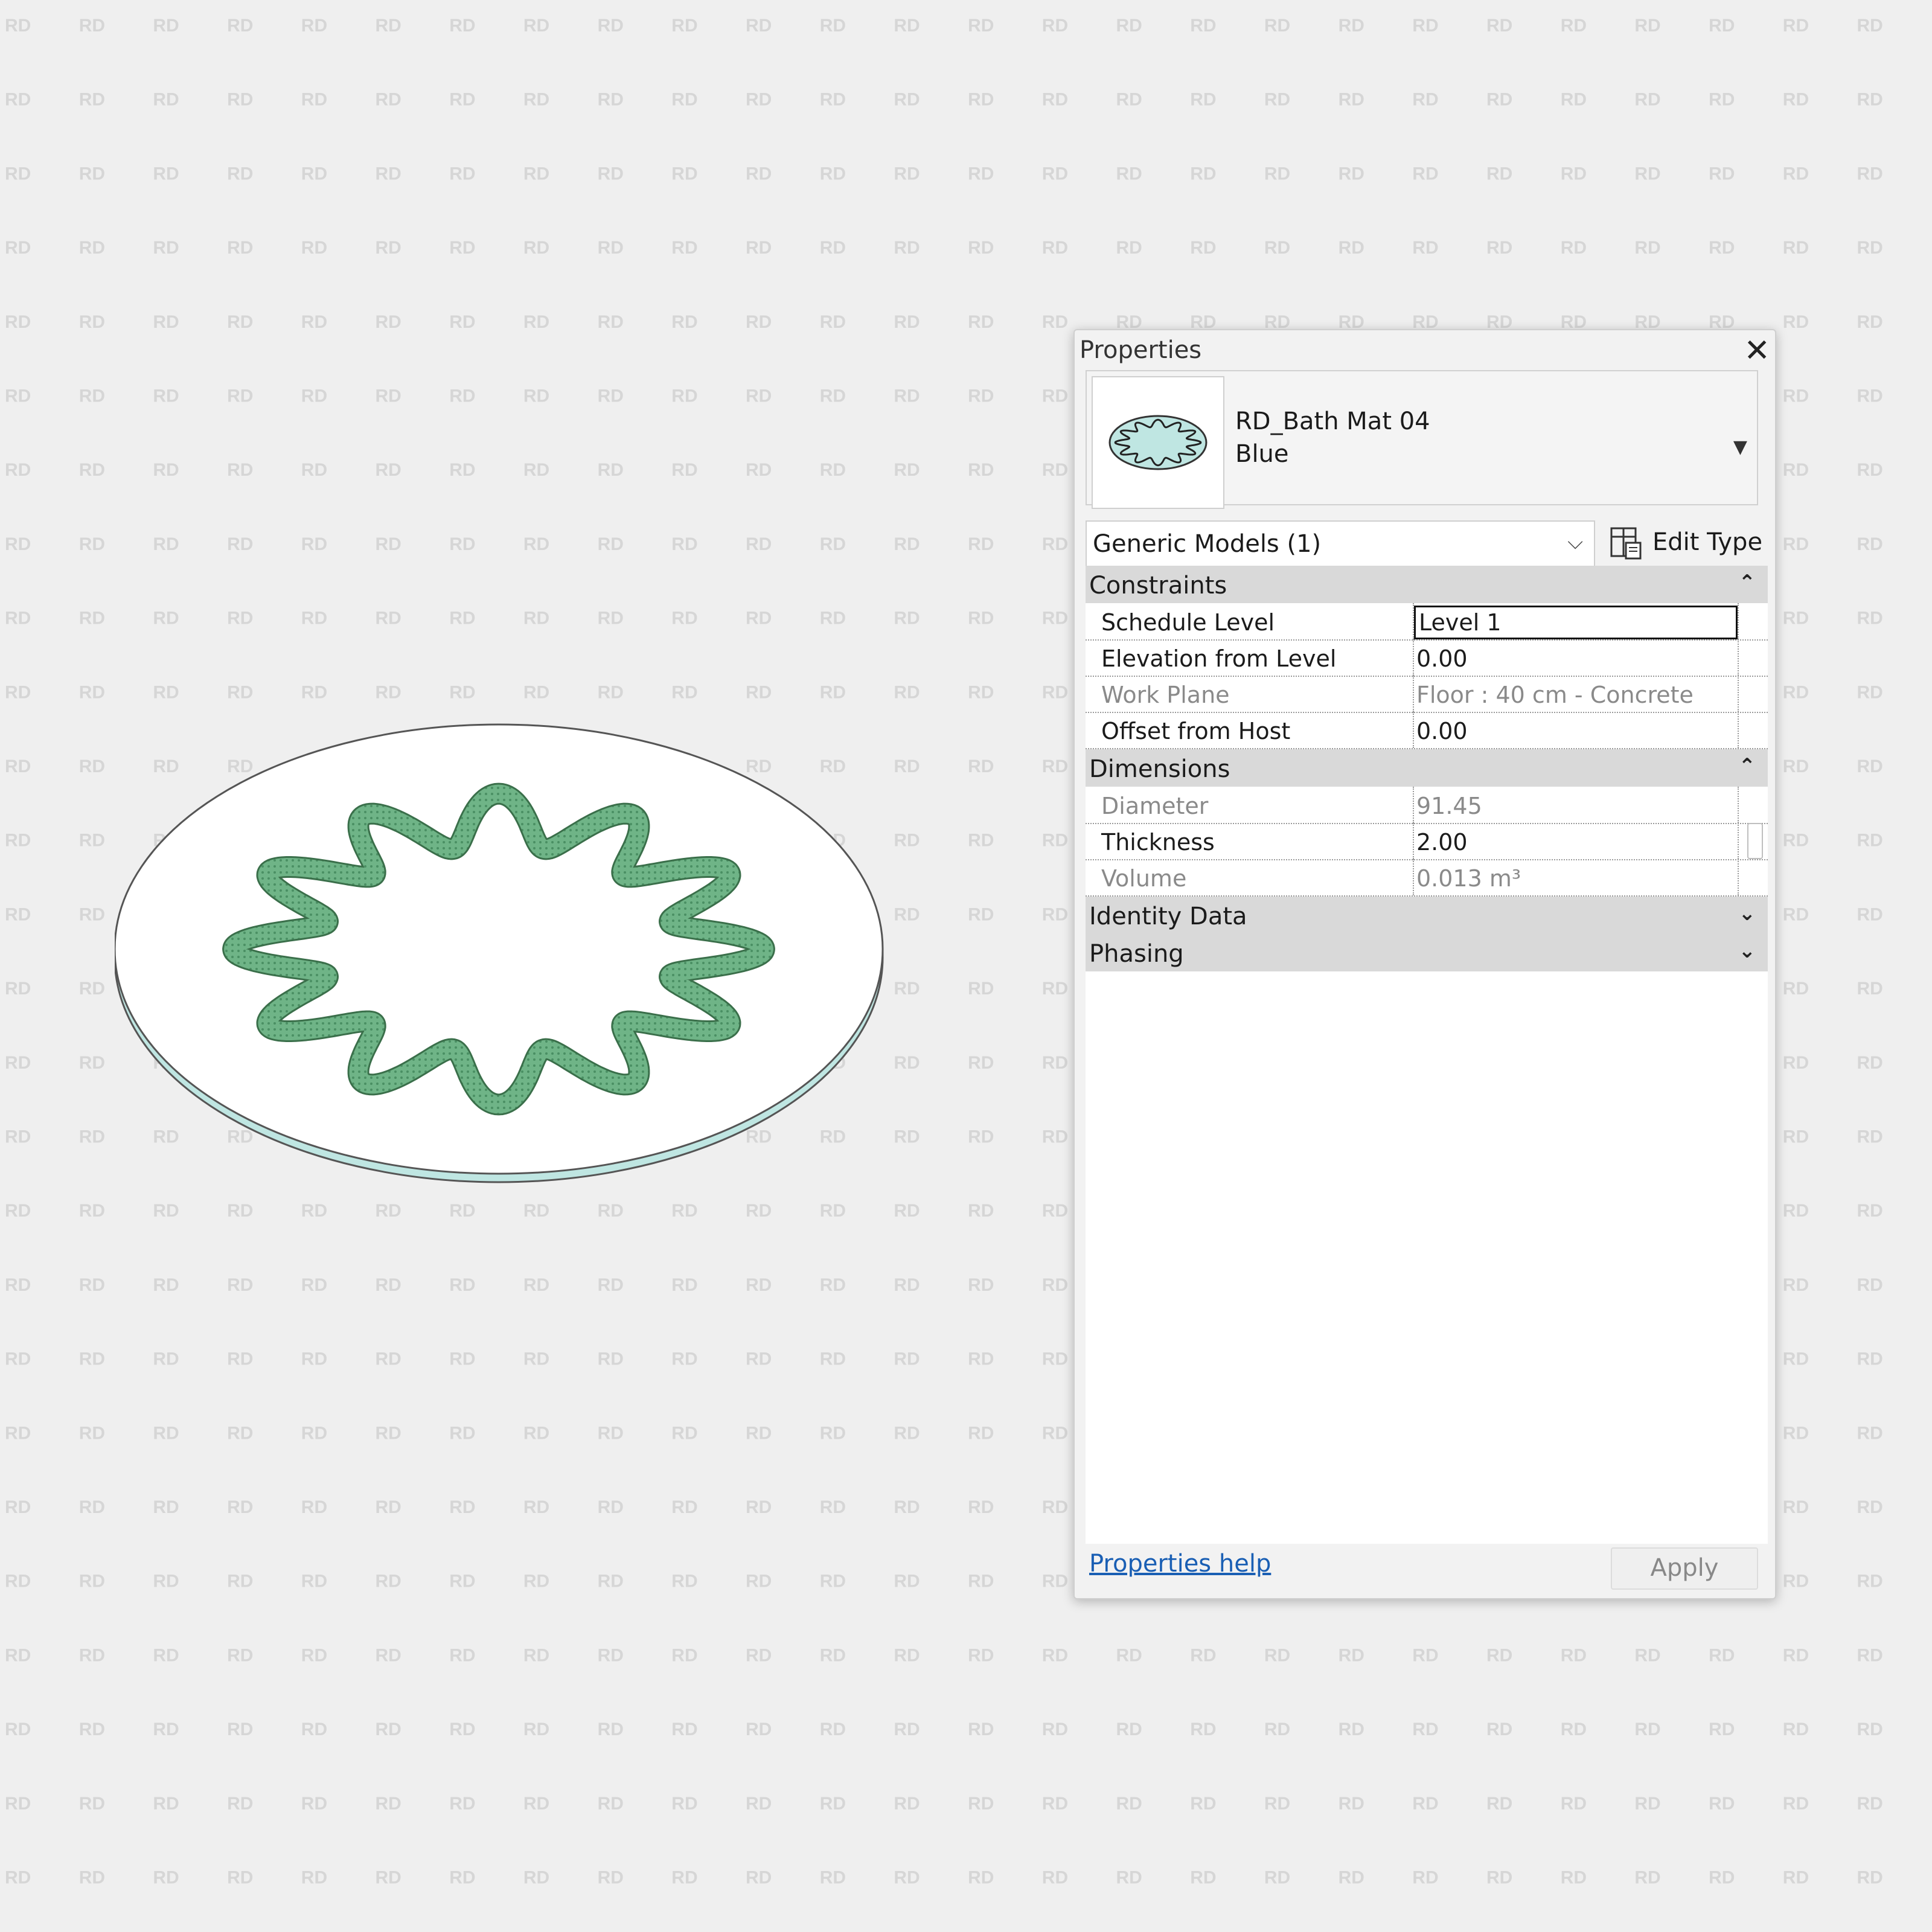 This screenshot has width=1932, height=1932. Describe the element at coordinates (1427, 585) in the screenshot. I see `group-constraints: Constraints ⌃` at that location.